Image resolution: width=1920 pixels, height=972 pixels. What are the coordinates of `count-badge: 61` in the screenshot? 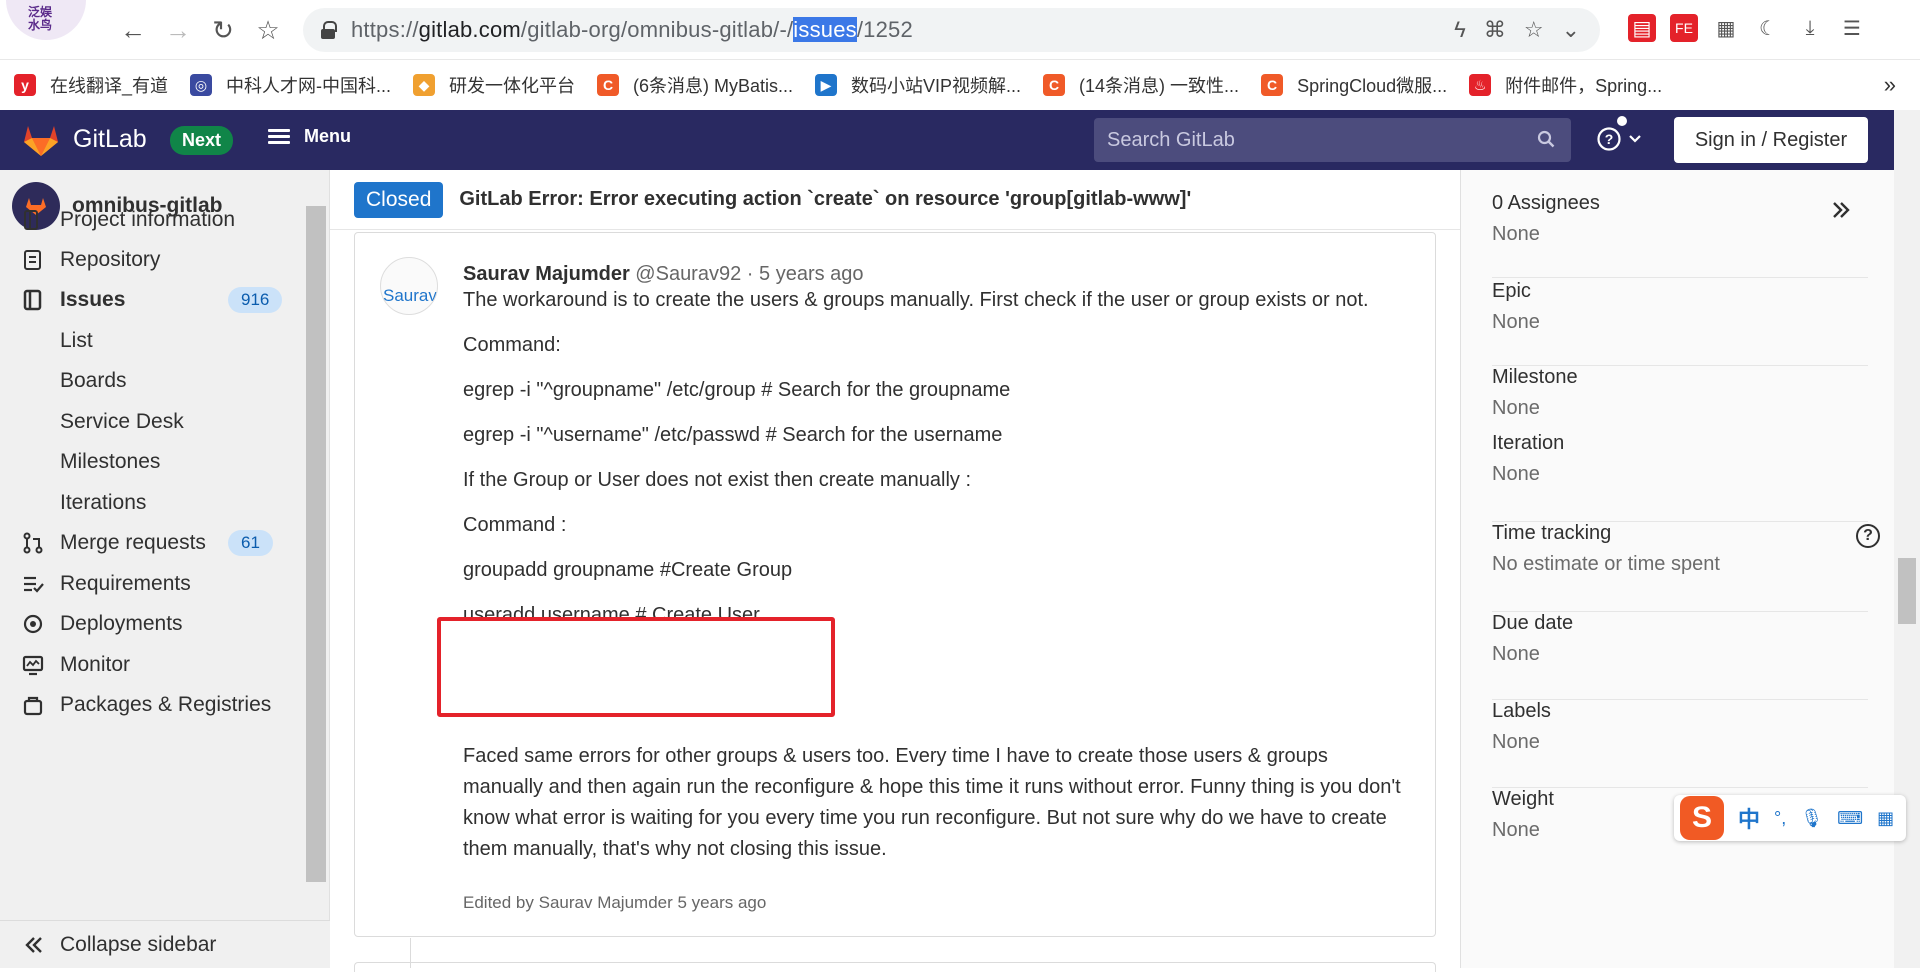 It's located at (250, 543).